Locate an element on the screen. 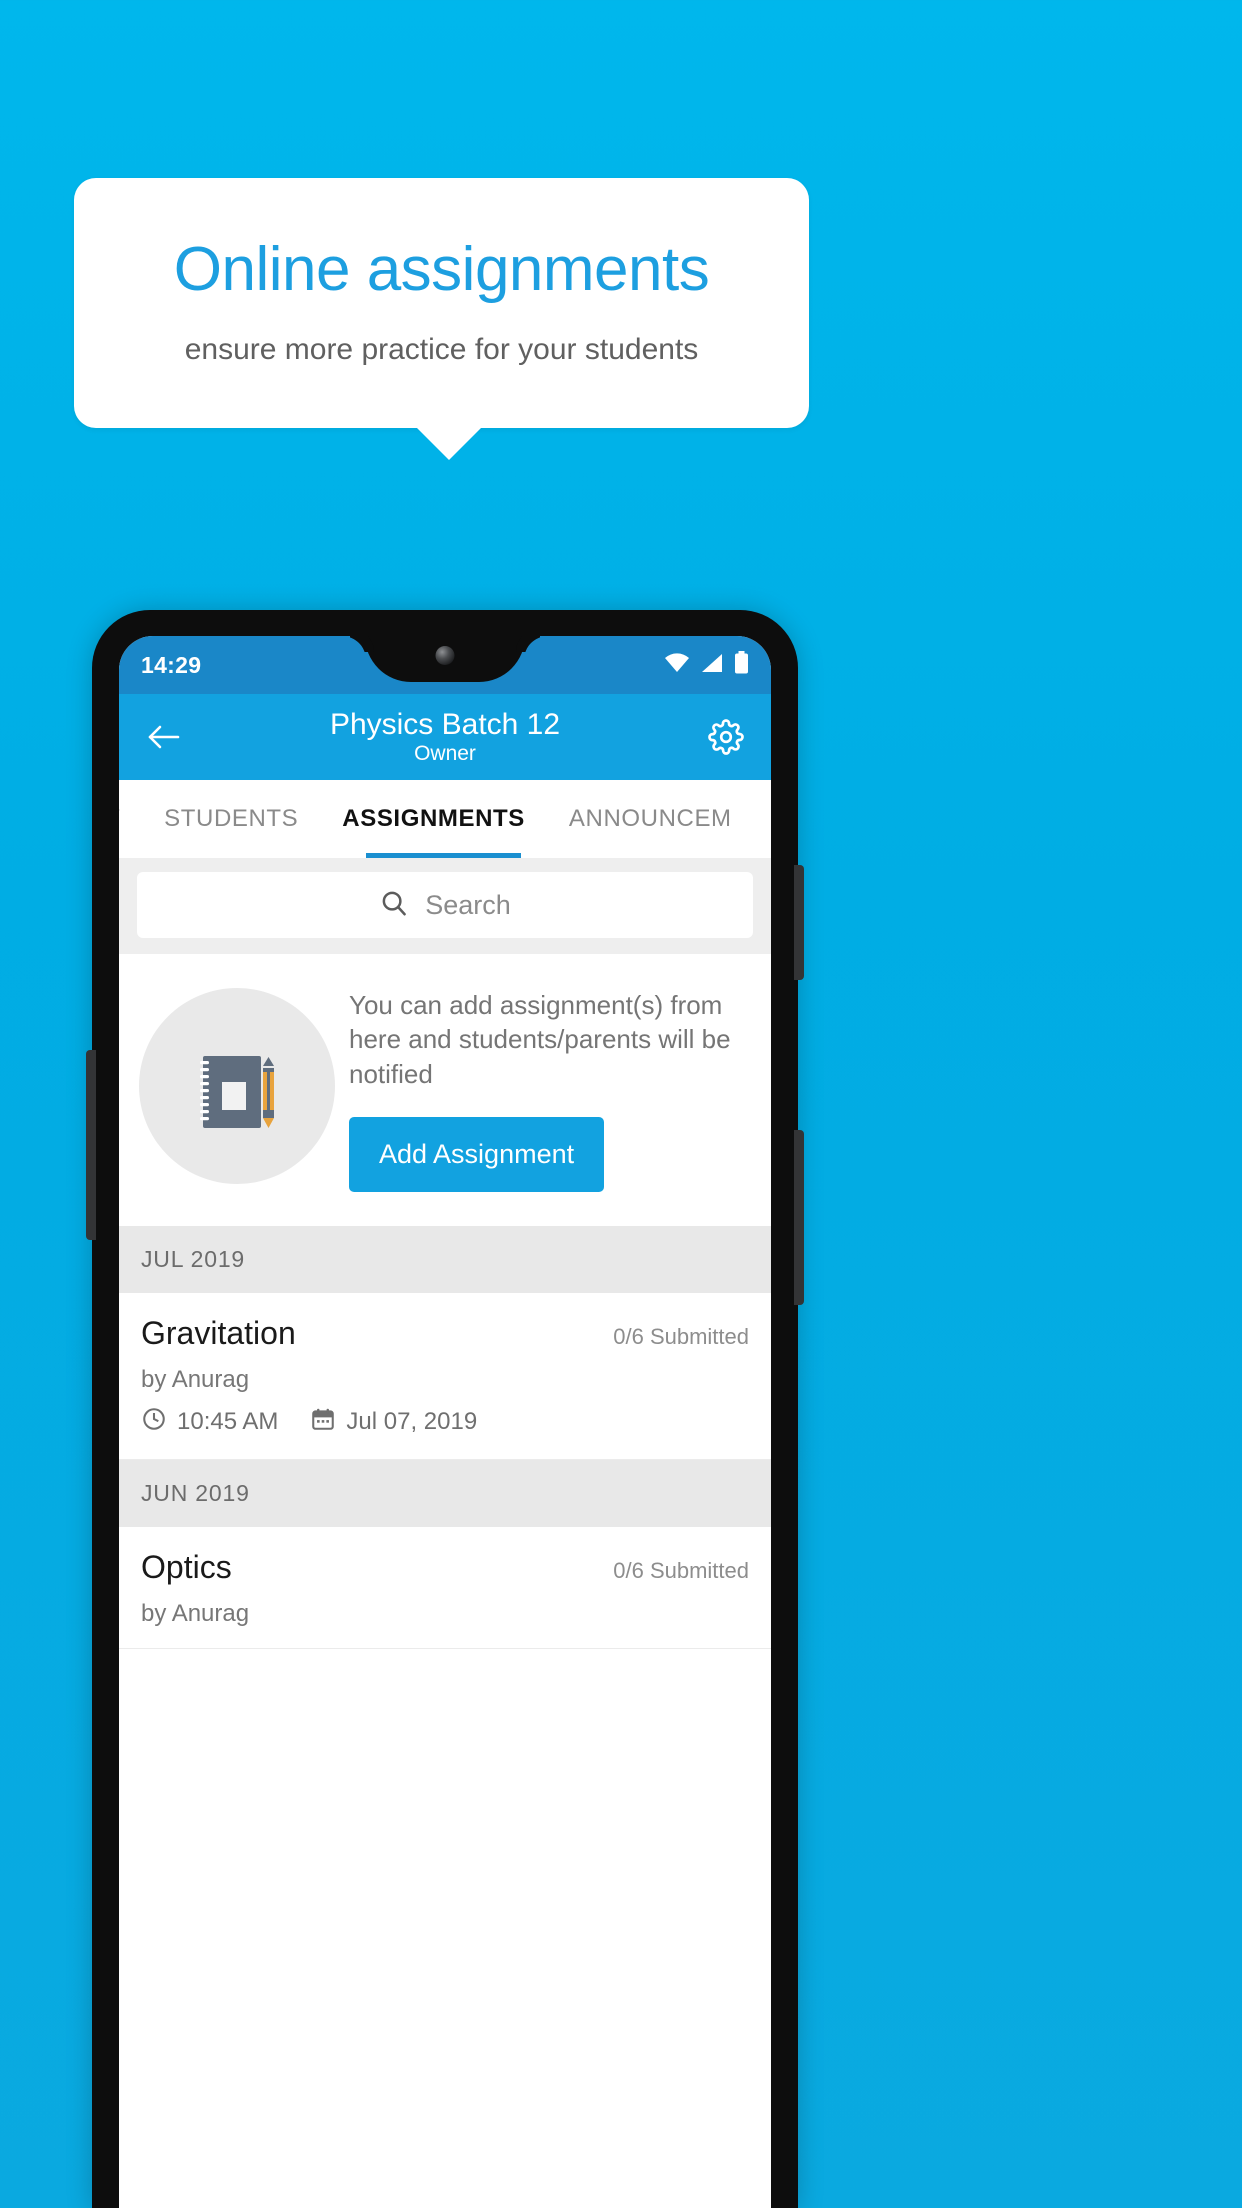  page-title: Physics Batch 12 is located at coordinates (445, 724).